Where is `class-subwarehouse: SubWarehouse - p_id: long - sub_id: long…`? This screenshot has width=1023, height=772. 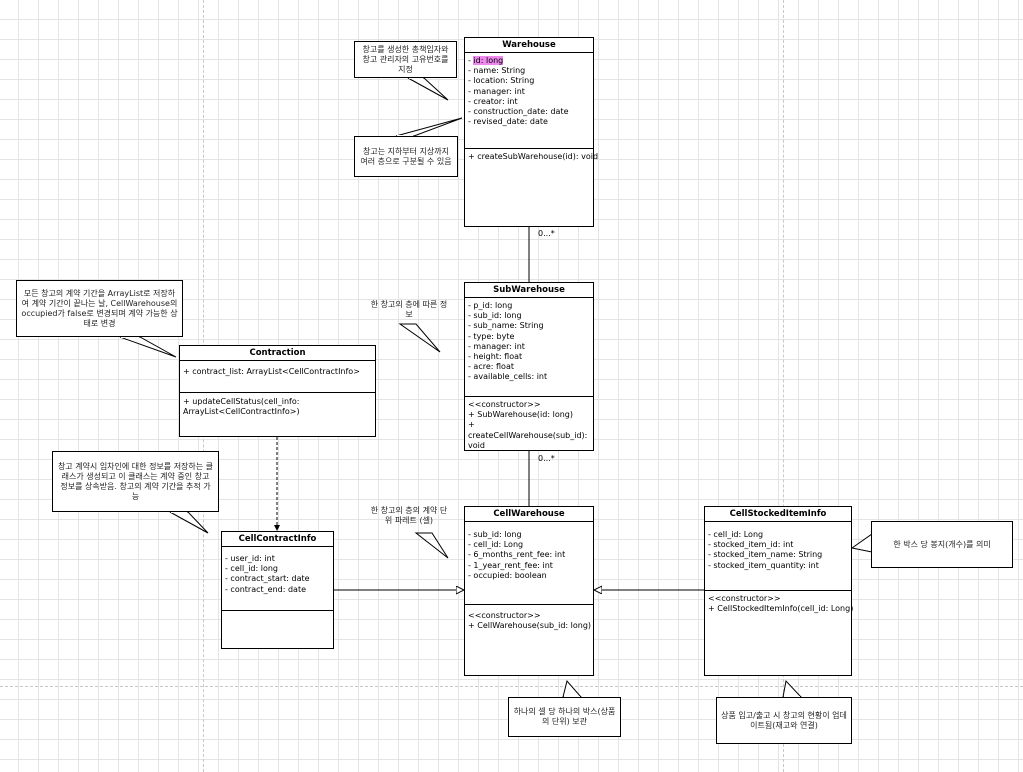 class-subwarehouse: SubWarehouse - p_id: long - sub_id: long… is located at coordinates (529, 366).